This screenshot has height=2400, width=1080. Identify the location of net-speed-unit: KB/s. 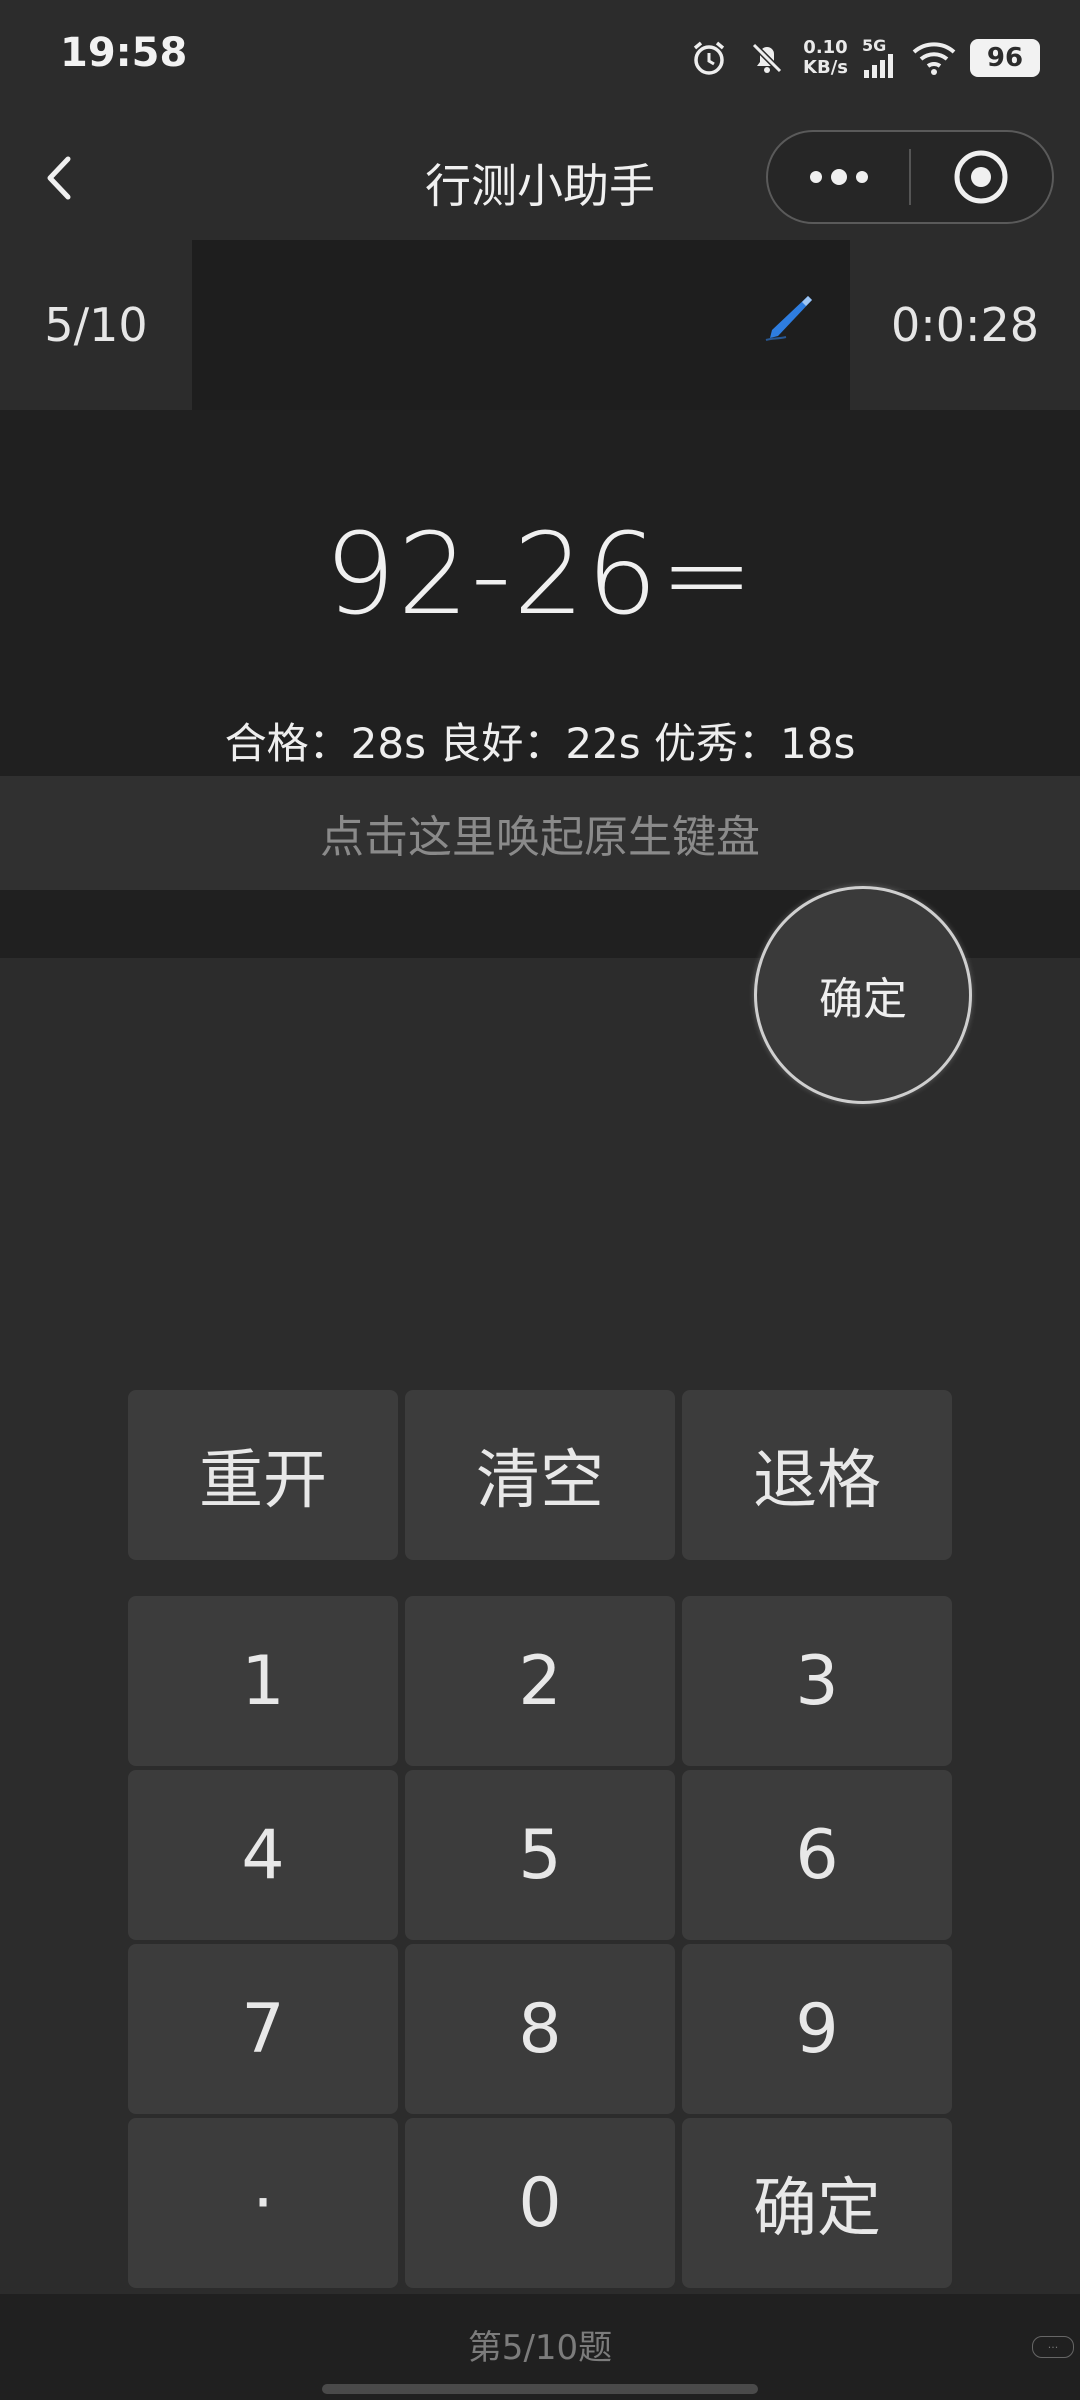
(825, 67).